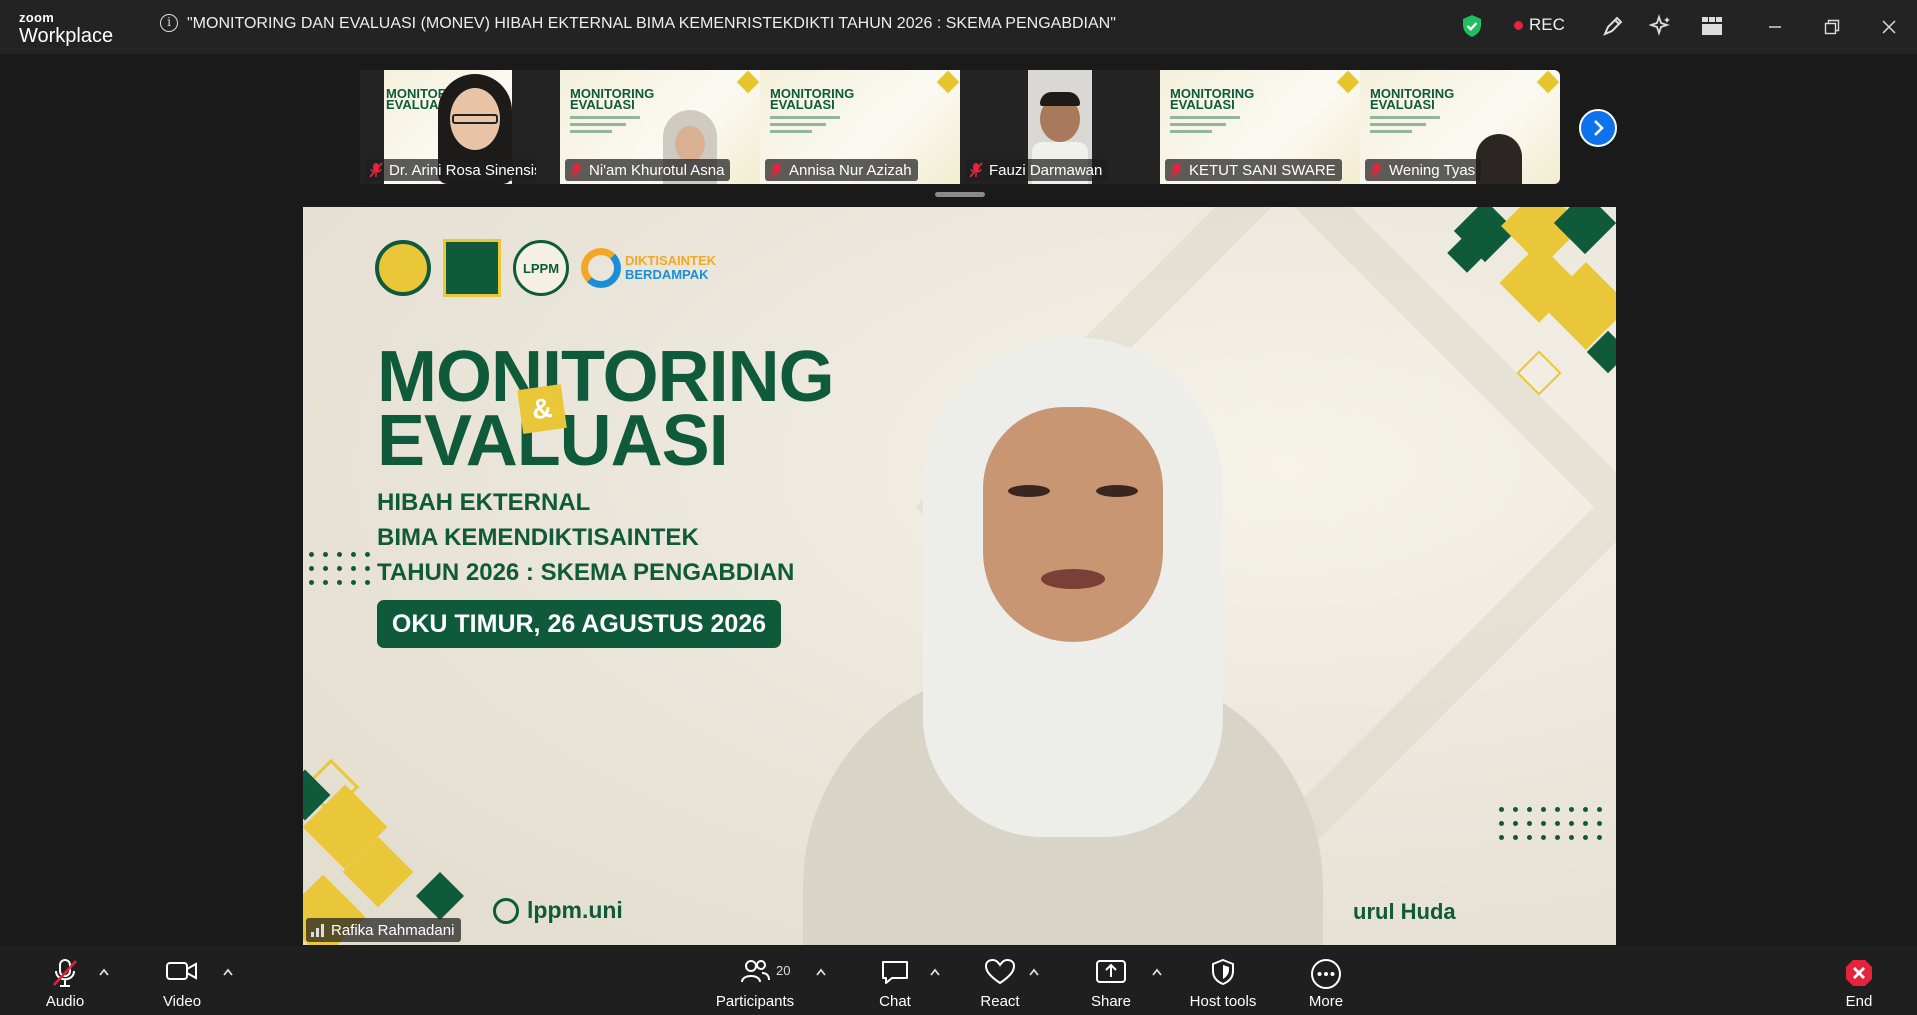 This screenshot has height=1015, width=1917. Describe the element at coordinates (1034, 970) in the screenshot. I see `react-options-caret` at that location.